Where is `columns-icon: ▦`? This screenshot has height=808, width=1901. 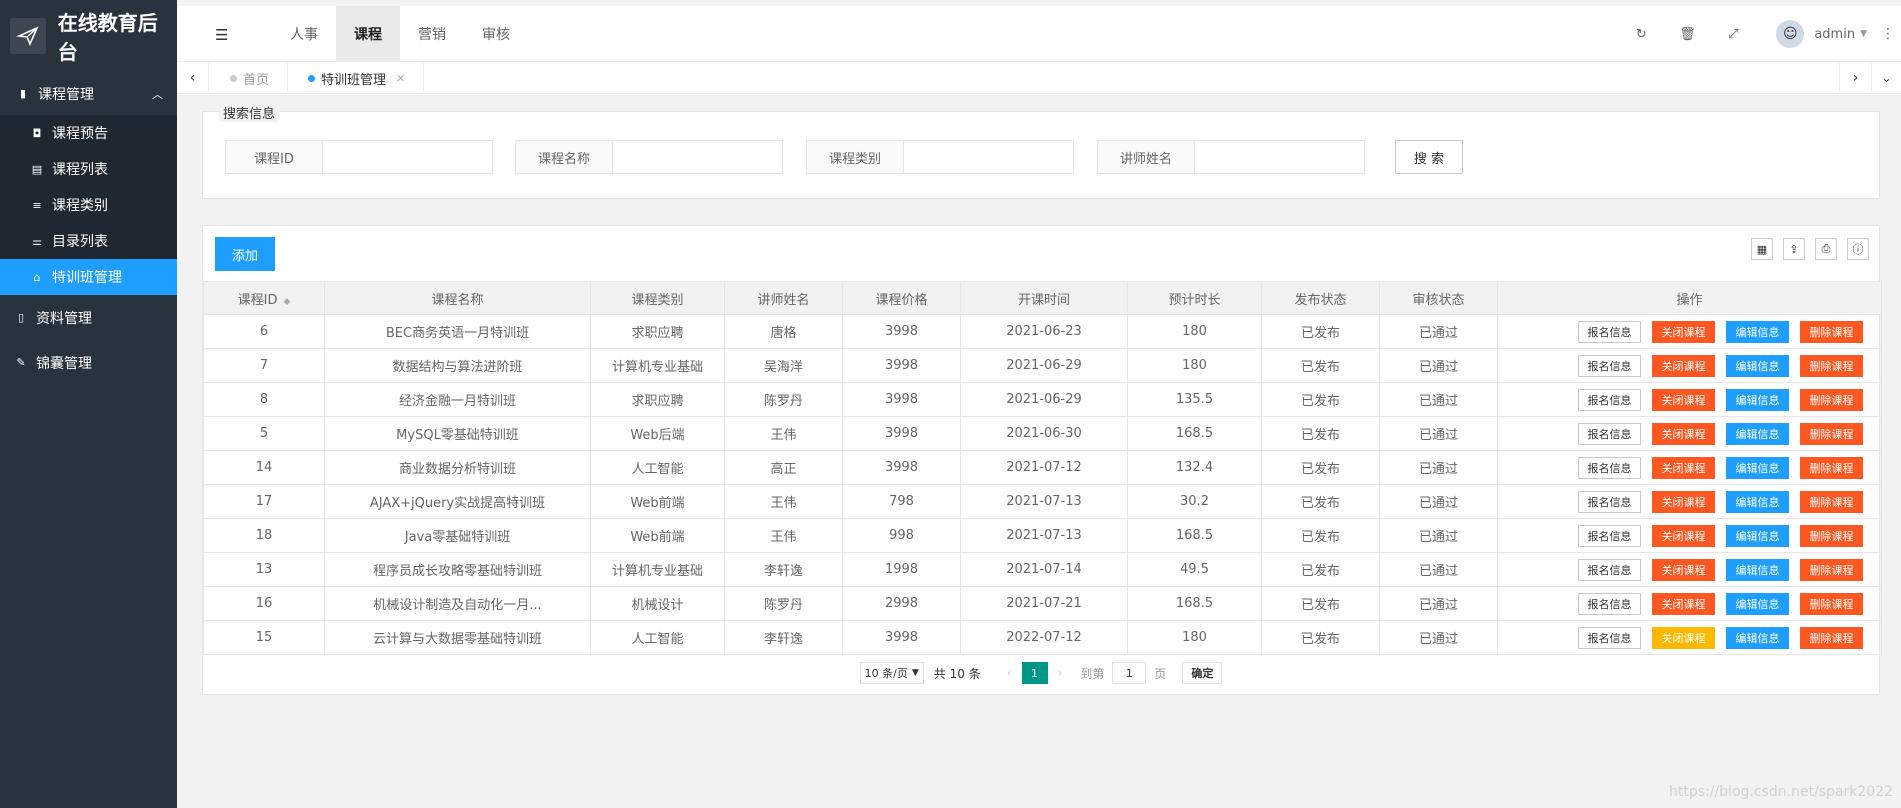
columns-icon: ▦ is located at coordinates (1762, 249).